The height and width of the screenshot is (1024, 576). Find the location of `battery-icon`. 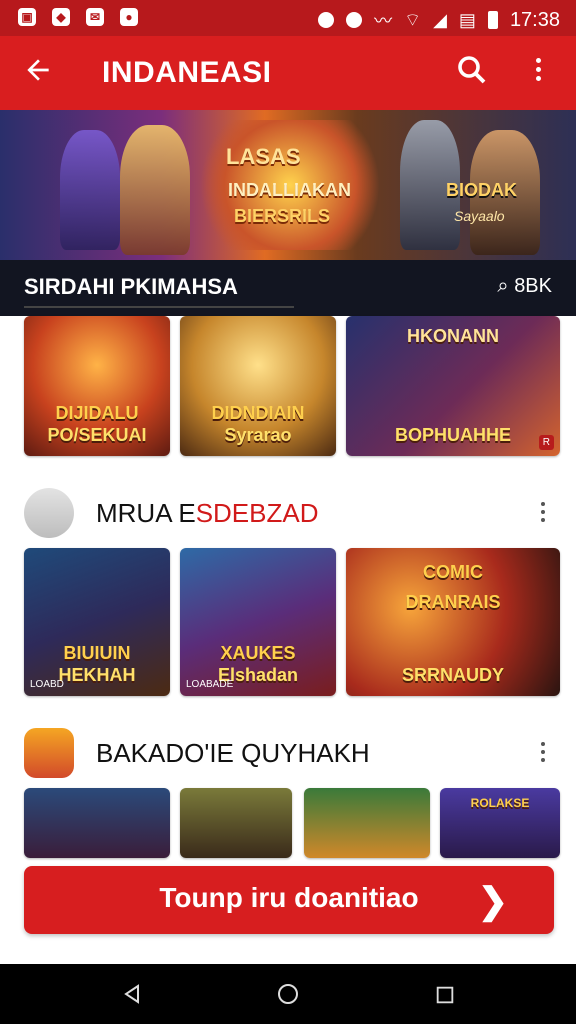

battery-icon is located at coordinates (492, 20).